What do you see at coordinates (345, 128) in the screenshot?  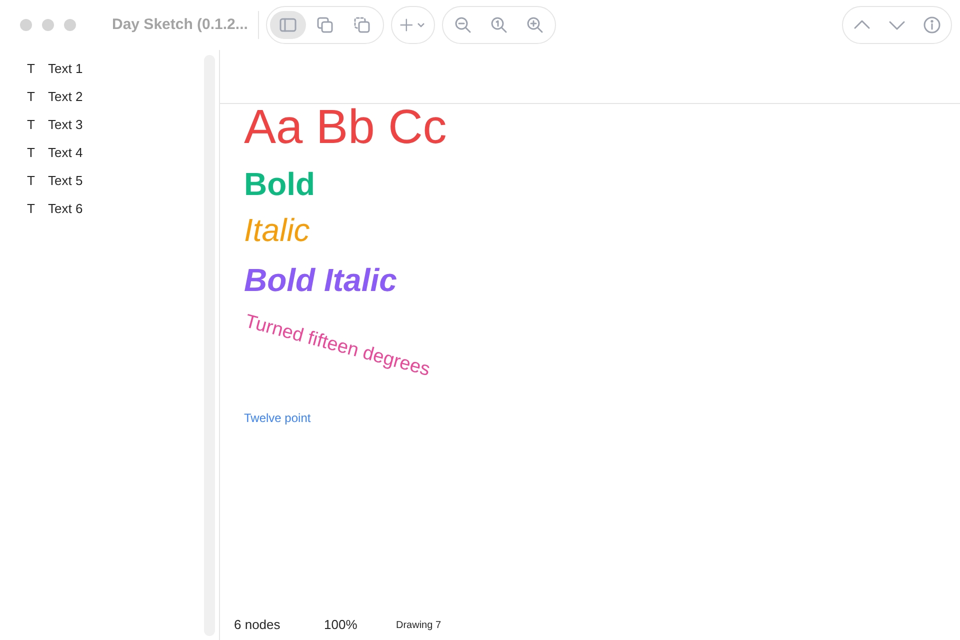 I see `canvas-text: Aa Bb Cc` at bounding box center [345, 128].